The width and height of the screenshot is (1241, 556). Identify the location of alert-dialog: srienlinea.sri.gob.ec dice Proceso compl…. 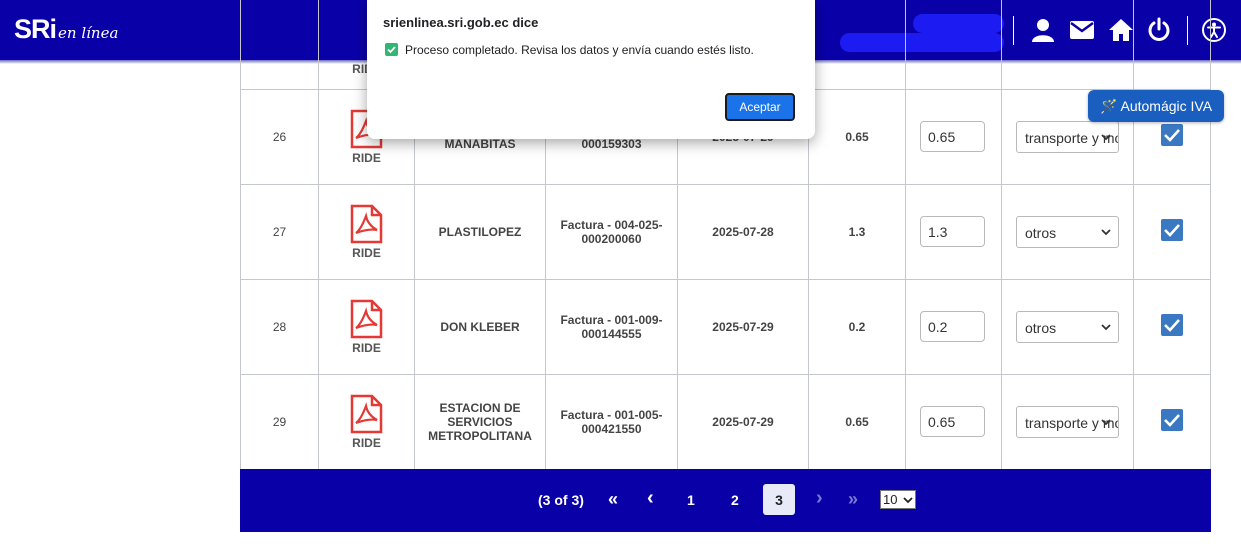
(591, 69).